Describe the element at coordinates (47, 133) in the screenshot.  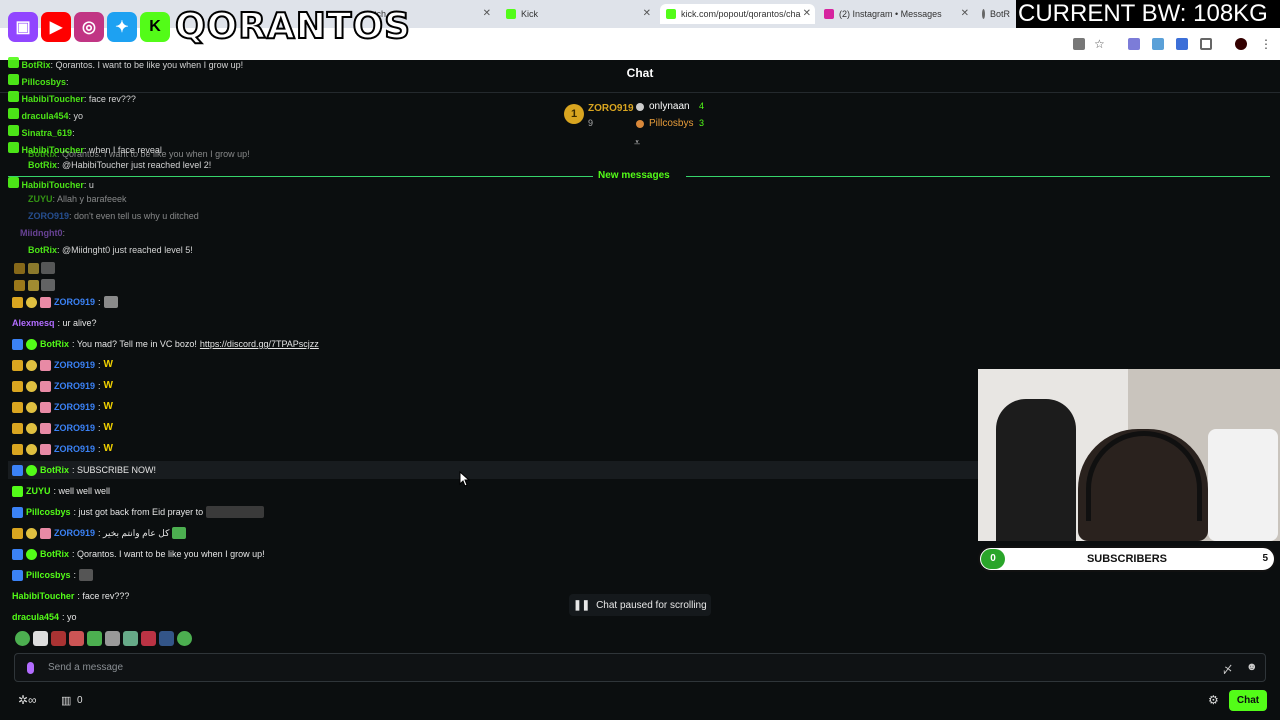
I see `username: Sinatra_619` at that location.